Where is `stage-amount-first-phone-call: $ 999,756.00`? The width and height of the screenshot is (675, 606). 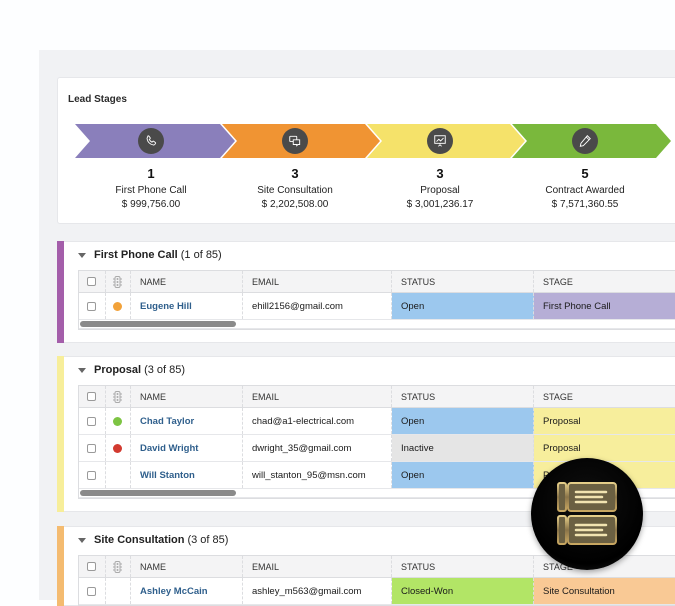
stage-amount-first-phone-call: $ 999,756.00 is located at coordinates (151, 204).